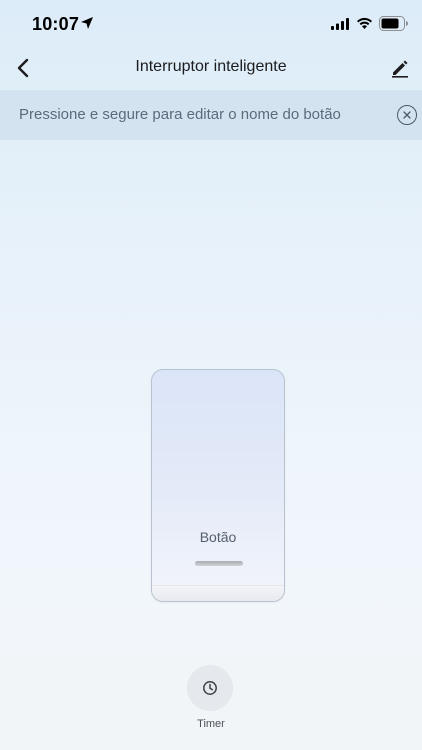  Describe the element at coordinates (87, 23) in the screenshot. I see `location-arrow-icon` at that location.